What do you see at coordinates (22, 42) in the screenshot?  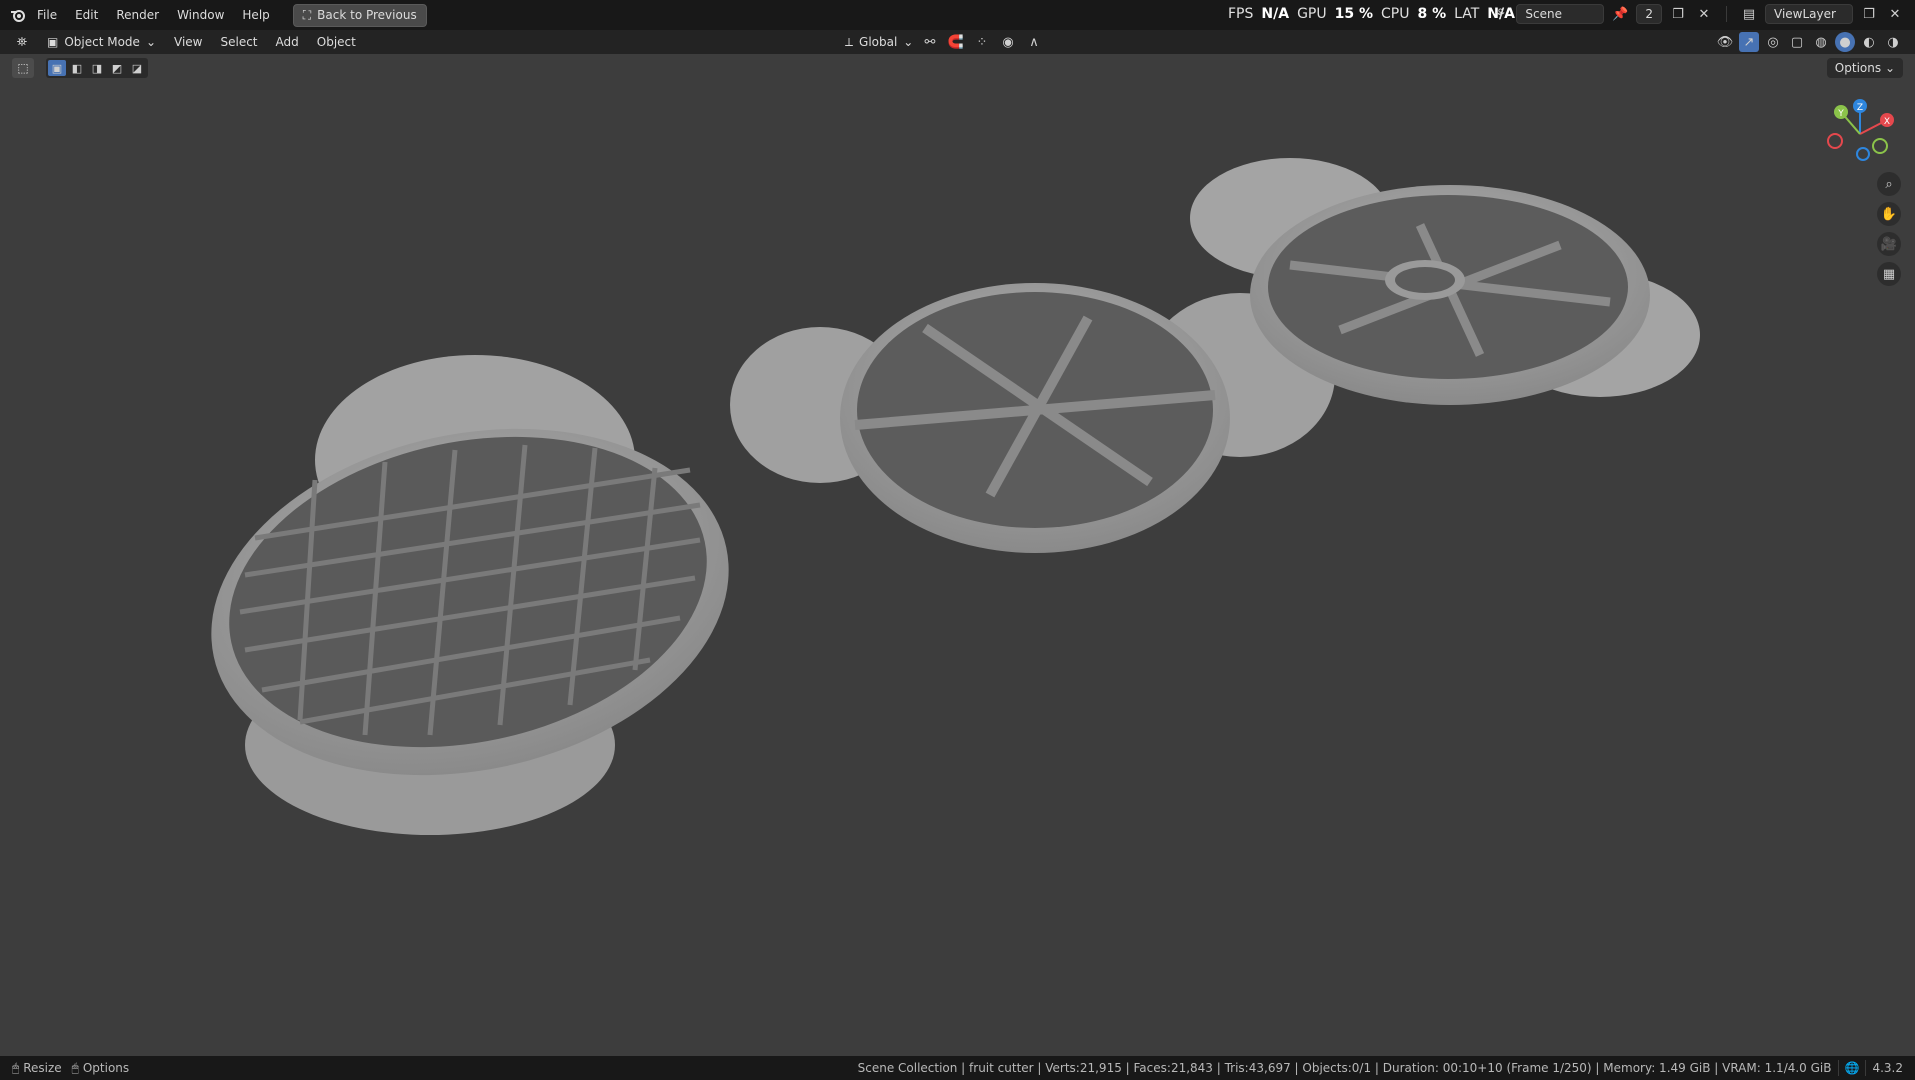 I see `editor-type-icon: ⛯` at bounding box center [22, 42].